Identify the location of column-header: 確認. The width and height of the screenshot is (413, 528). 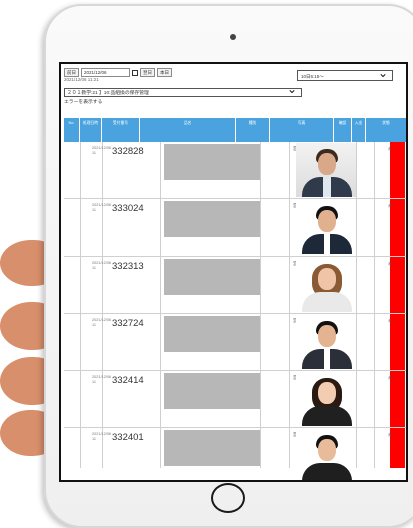
(343, 130).